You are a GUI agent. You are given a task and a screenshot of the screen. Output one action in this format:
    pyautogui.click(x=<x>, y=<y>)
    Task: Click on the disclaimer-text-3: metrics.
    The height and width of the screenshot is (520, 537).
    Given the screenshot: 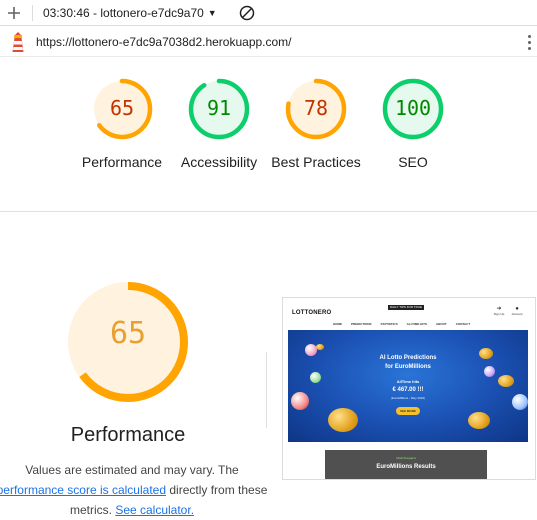 What is the action you would take?
    pyautogui.click(x=90, y=510)
    